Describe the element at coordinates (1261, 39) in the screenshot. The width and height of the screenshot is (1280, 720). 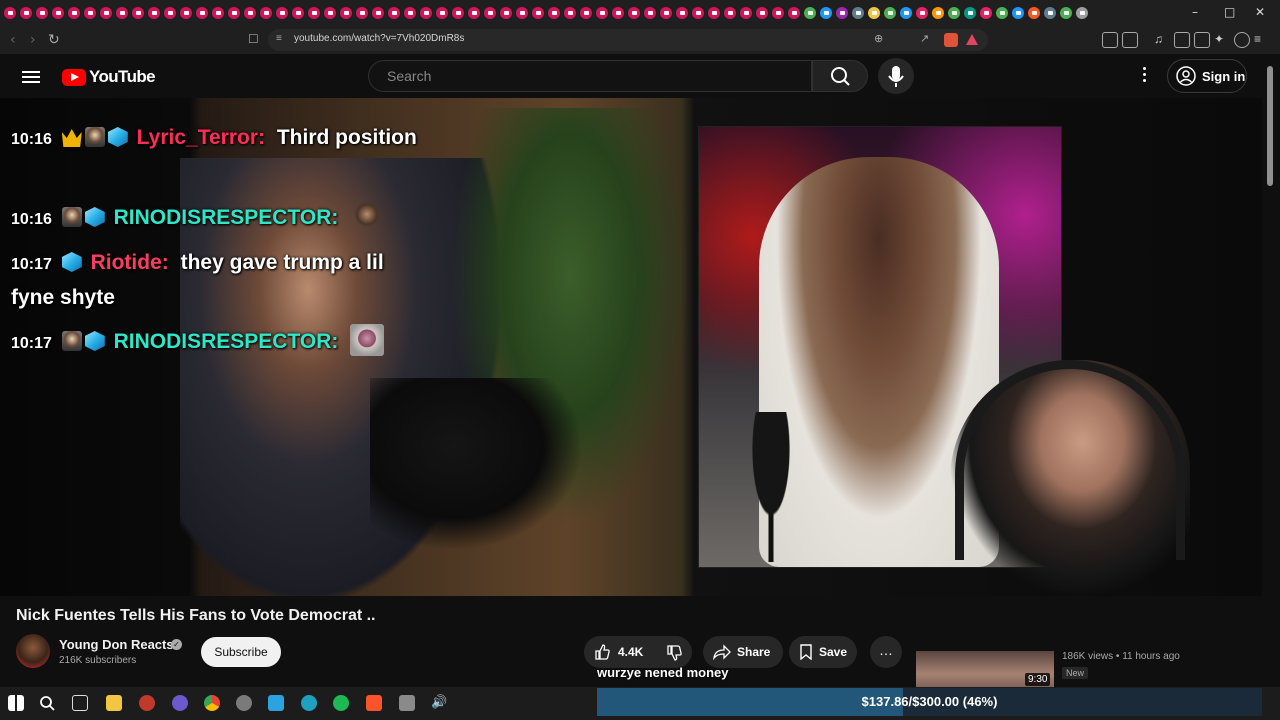
I see `menu-icon: ≡` at that location.